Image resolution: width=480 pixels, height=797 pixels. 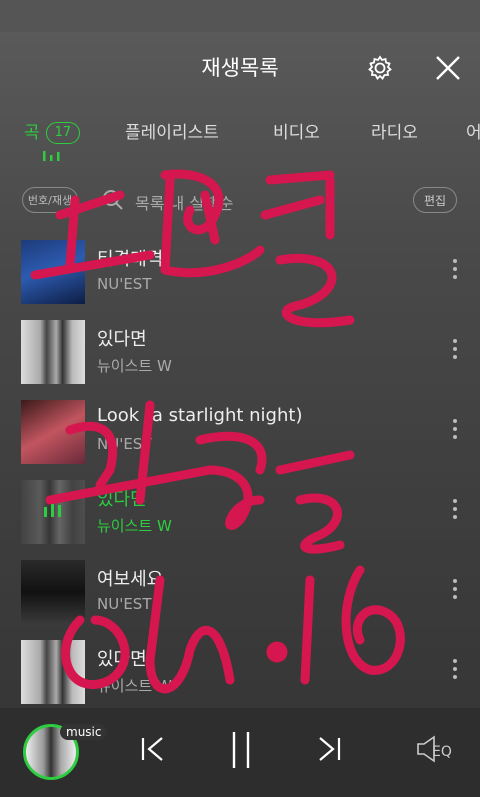 I want to click on header: 재생목록, so click(x=240, y=67).